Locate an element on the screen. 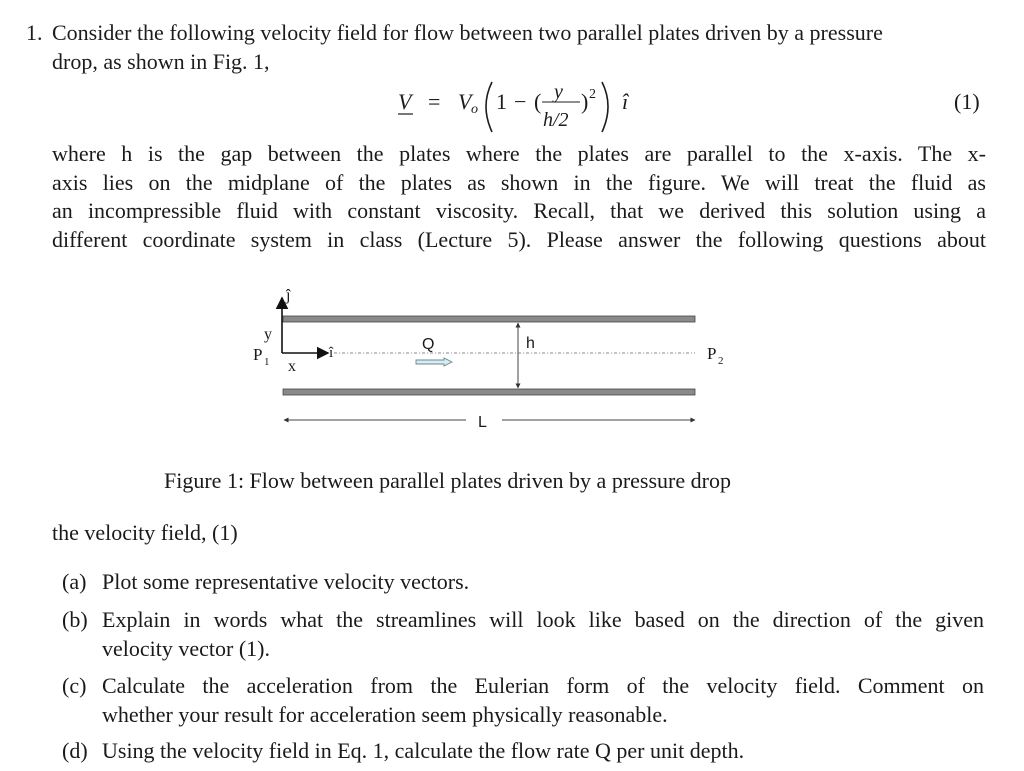  eq-denominator: h/2 is located at coordinates (556, 120).